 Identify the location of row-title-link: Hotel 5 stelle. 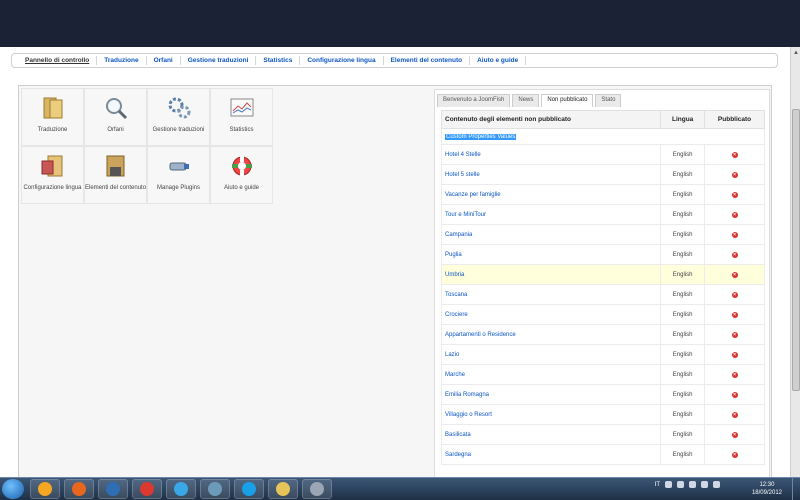
(551, 174).